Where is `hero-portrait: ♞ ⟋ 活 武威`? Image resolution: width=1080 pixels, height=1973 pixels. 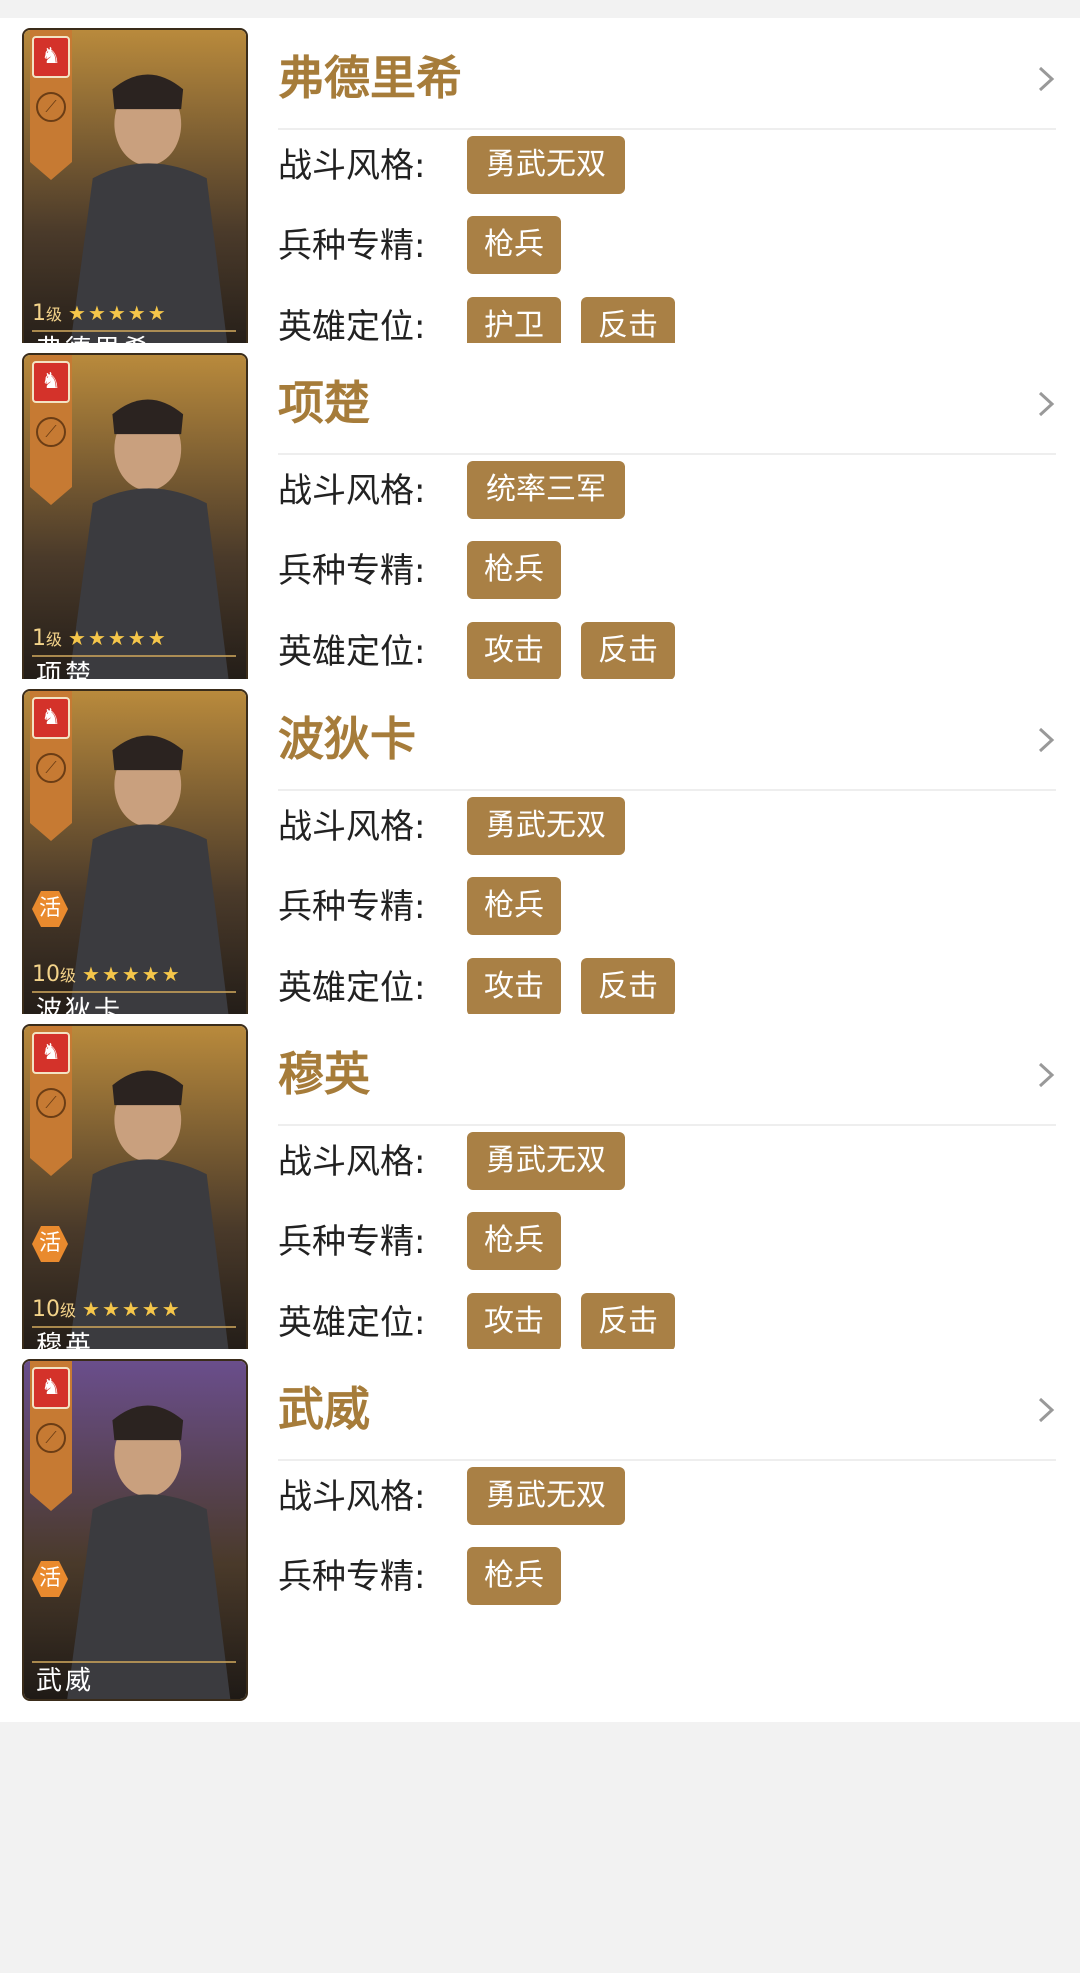
hero-portrait: ♞ ⟋ 活 武威 is located at coordinates (135, 1530).